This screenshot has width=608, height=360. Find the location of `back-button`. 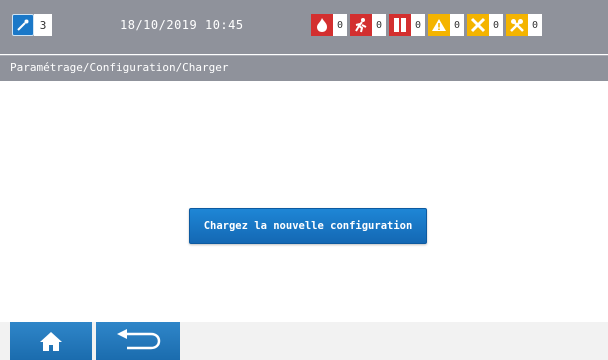

back-button is located at coordinates (138, 341).